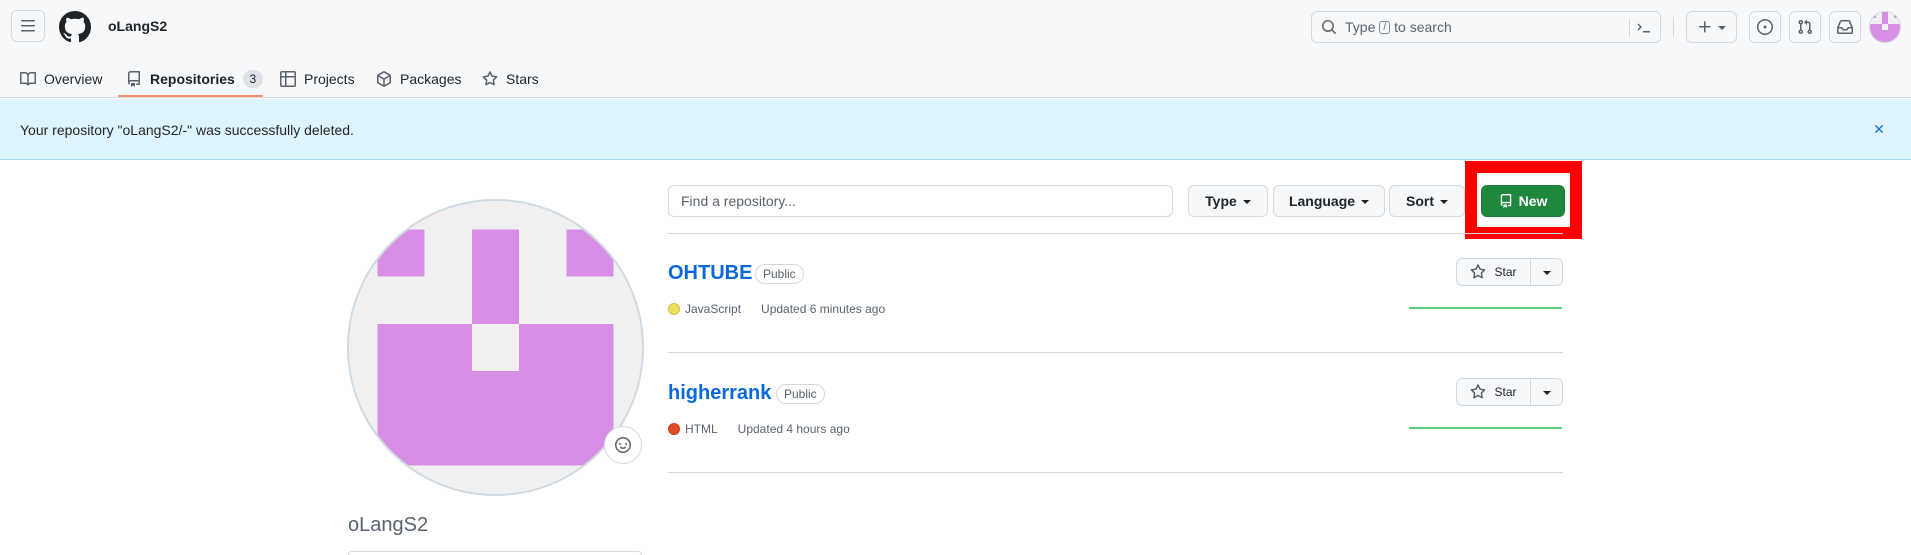 This screenshot has height=555, width=1911. I want to click on repo-language: JavaScript, so click(713, 309).